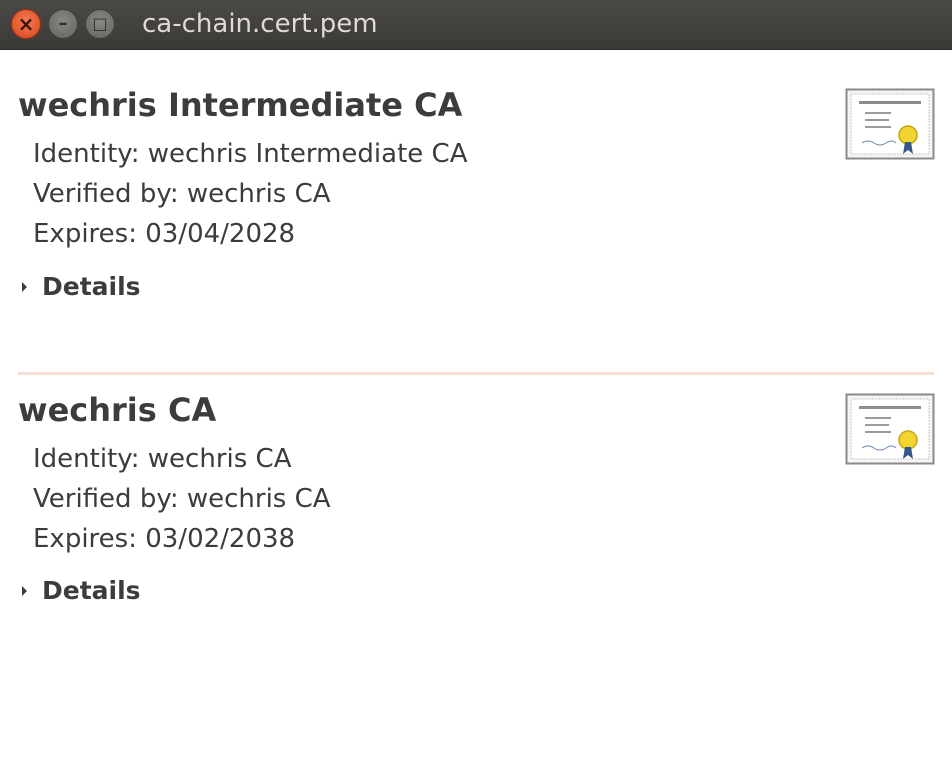 The height and width of the screenshot is (764, 952). What do you see at coordinates (164, 539) in the screenshot?
I see `certificate-expires: Expires: 03/02/2038` at bounding box center [164, 539].